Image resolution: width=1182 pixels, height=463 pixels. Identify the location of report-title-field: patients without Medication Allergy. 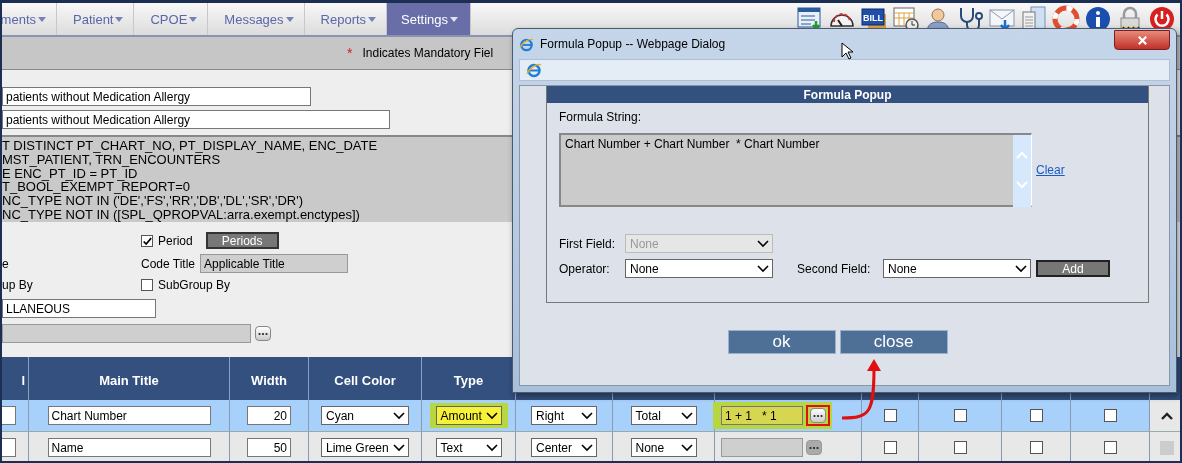
(196, 119).